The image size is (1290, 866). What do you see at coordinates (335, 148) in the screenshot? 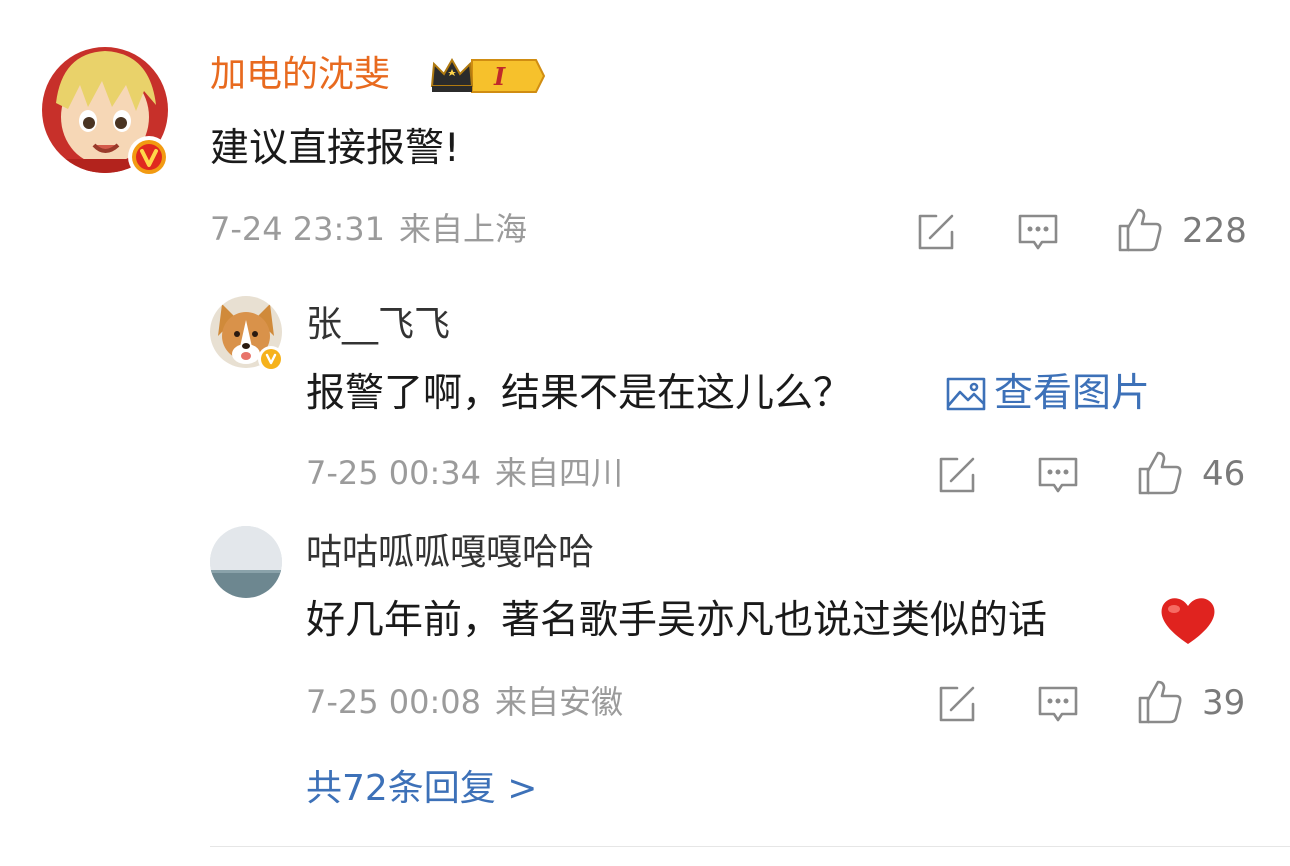
I see `comment-text: 建议直接报警!` at bounding box center [335, 148].